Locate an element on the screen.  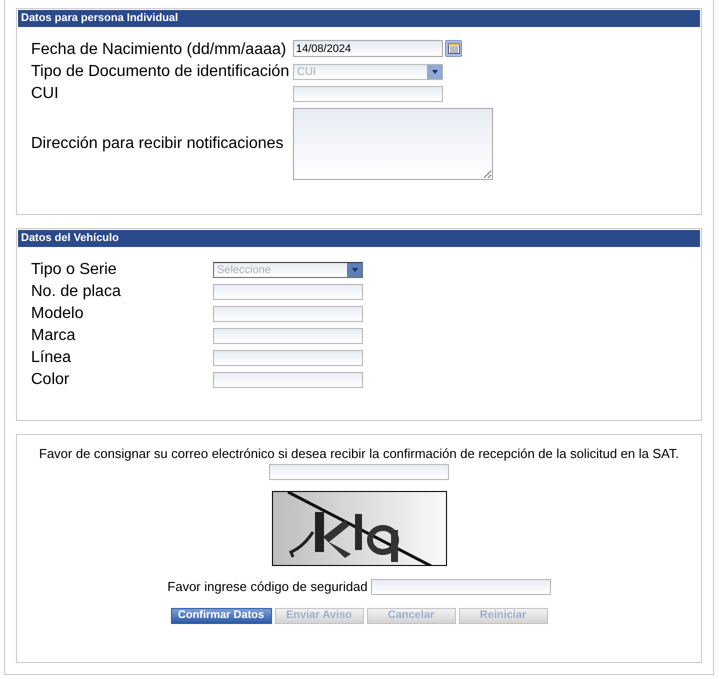
email-field is located at coordinates (359, 472).